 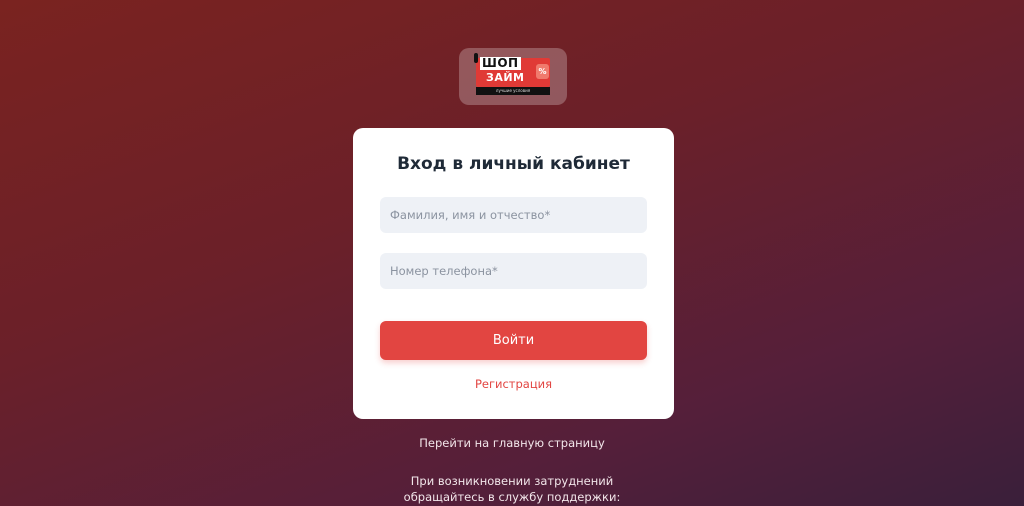 What do you see at coordinates (513, 91) in the screenshot?
I see `logo-slogan: лучшие условия` at bounding box center [513, 91].